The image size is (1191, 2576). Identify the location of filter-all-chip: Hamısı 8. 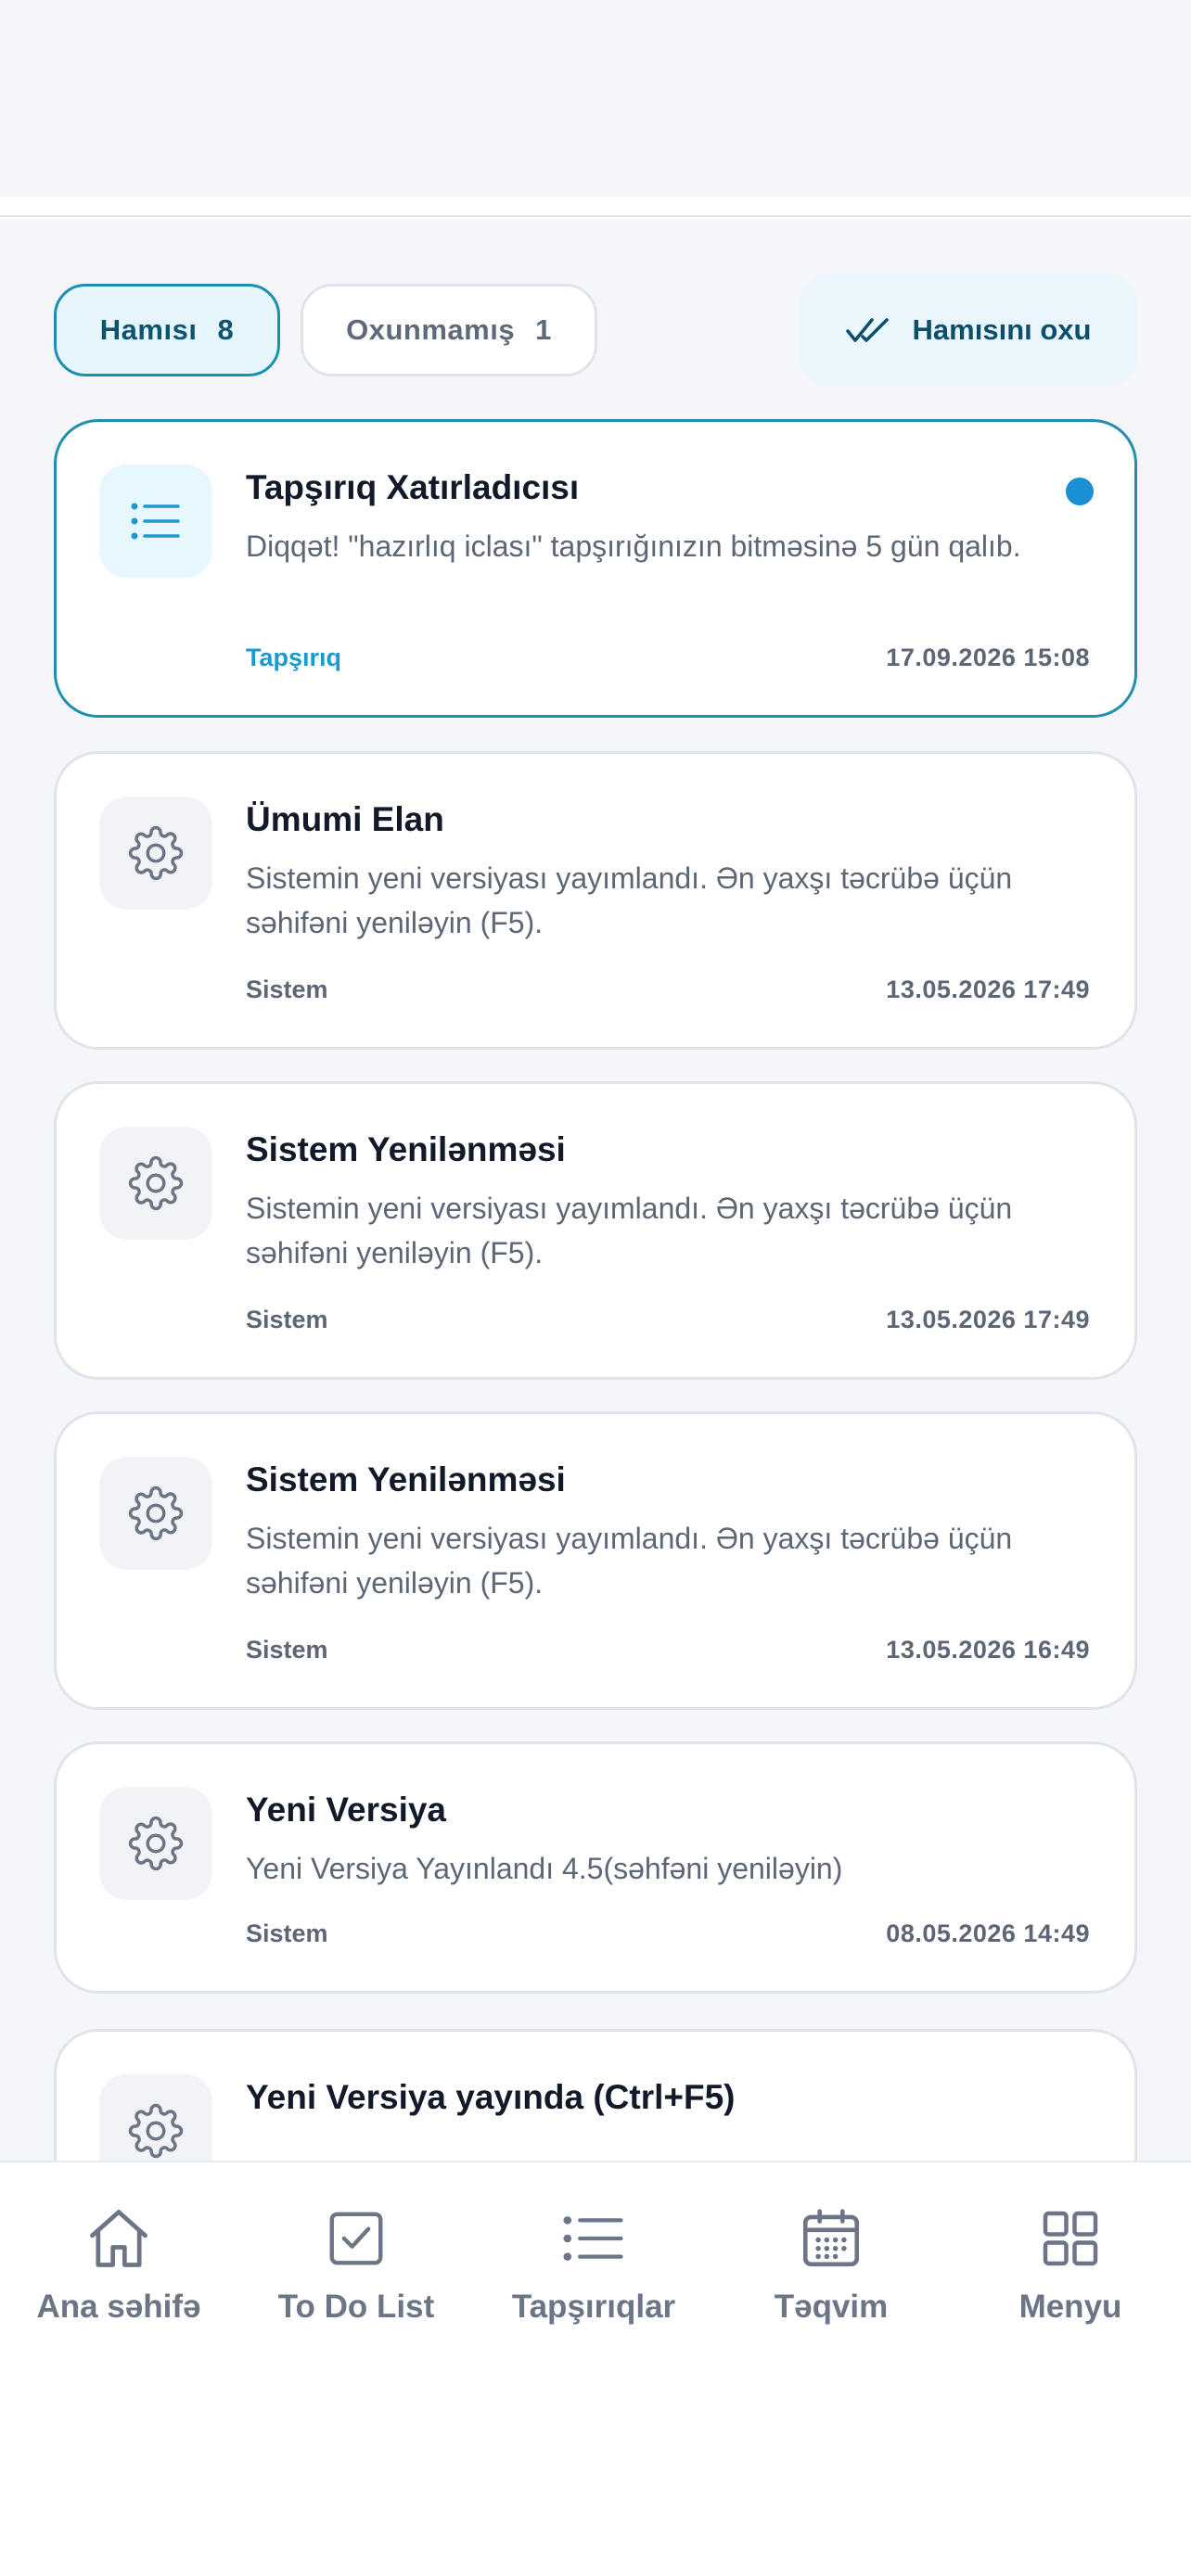
(167, 330).